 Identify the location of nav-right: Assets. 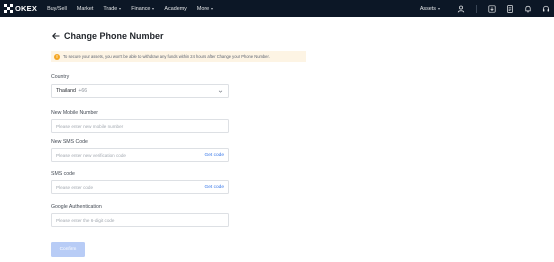
(487, 8).